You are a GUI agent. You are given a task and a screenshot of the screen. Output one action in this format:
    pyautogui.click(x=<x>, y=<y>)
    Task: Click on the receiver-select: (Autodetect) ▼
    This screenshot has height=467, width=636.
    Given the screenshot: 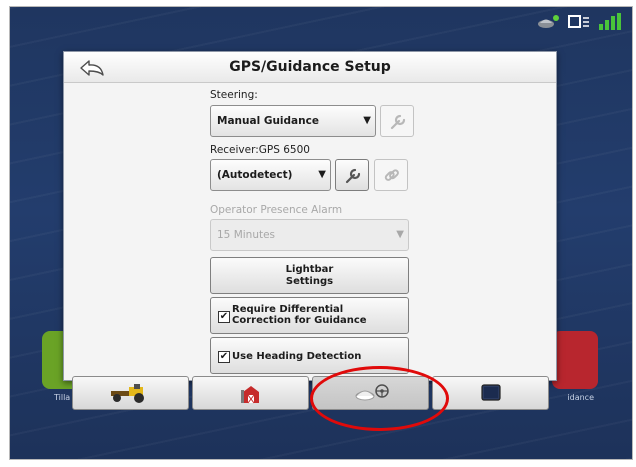 What is the action you would take?
    pyautogui.click(x=270, y=175)
    